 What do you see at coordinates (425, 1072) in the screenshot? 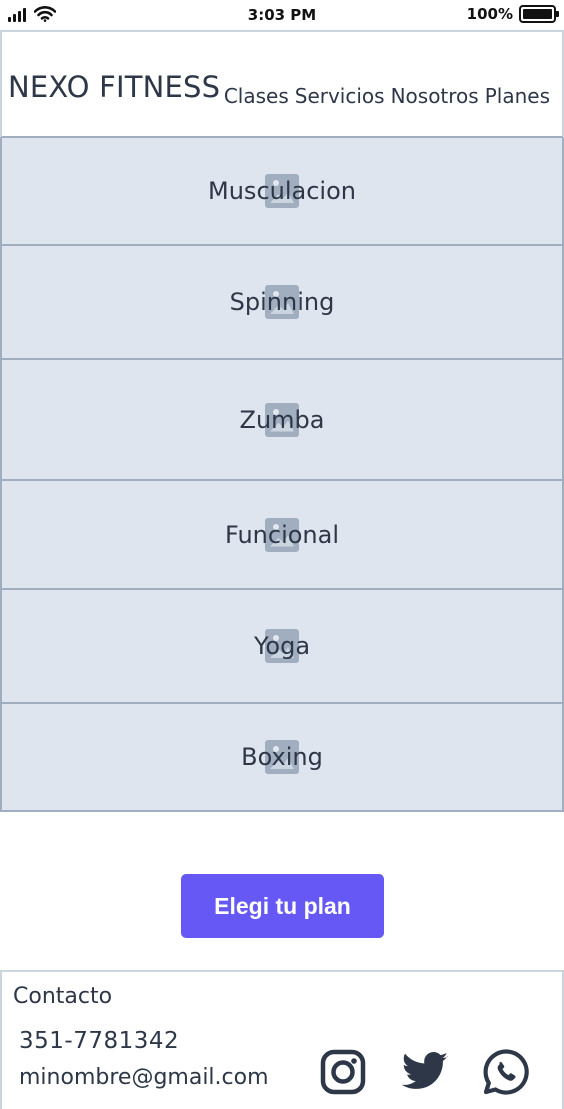
I see `twitter-icon` at bounding box center [425, 1072].